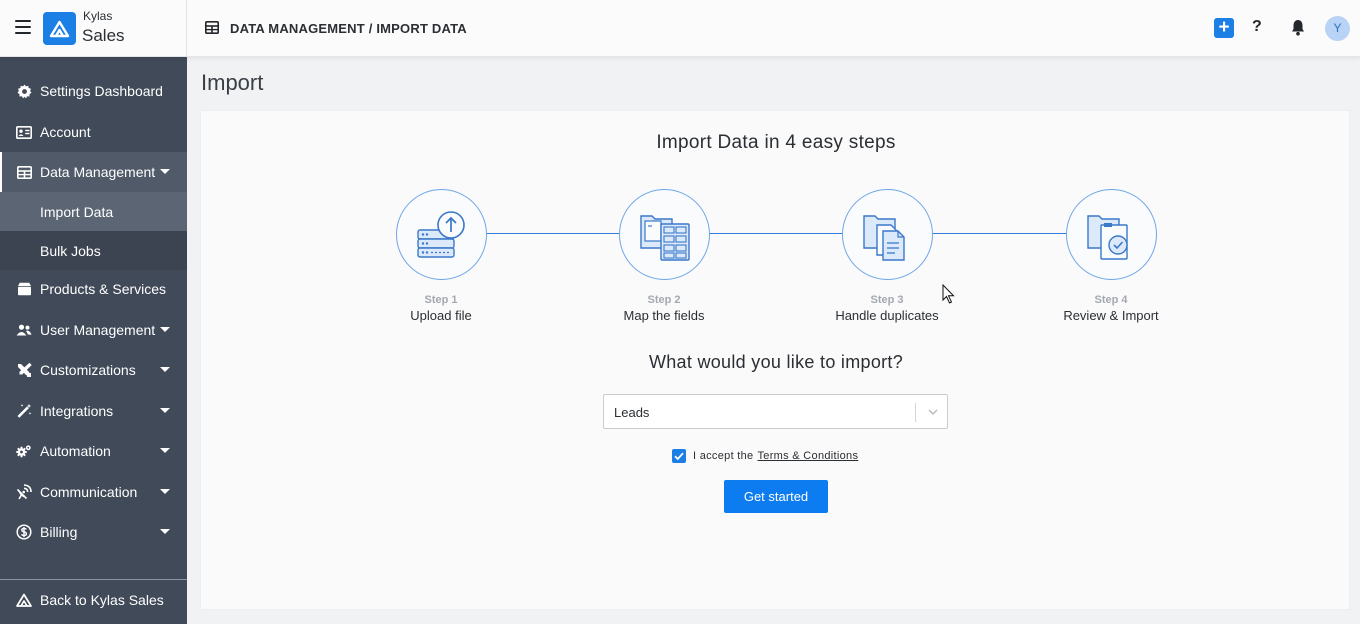 The height and width of the screenshot is (624, 1360). I want to click on sidebar-subitem-import-data: Import Data, so click(93, 211).